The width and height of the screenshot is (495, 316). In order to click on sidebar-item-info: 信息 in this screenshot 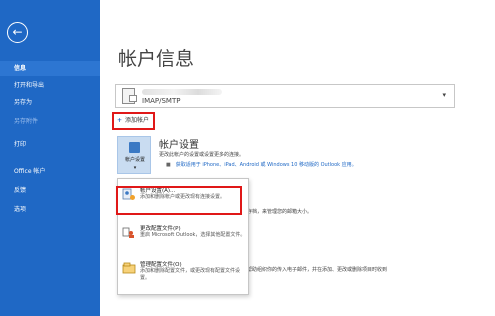, I will do `click(50, 68)`.